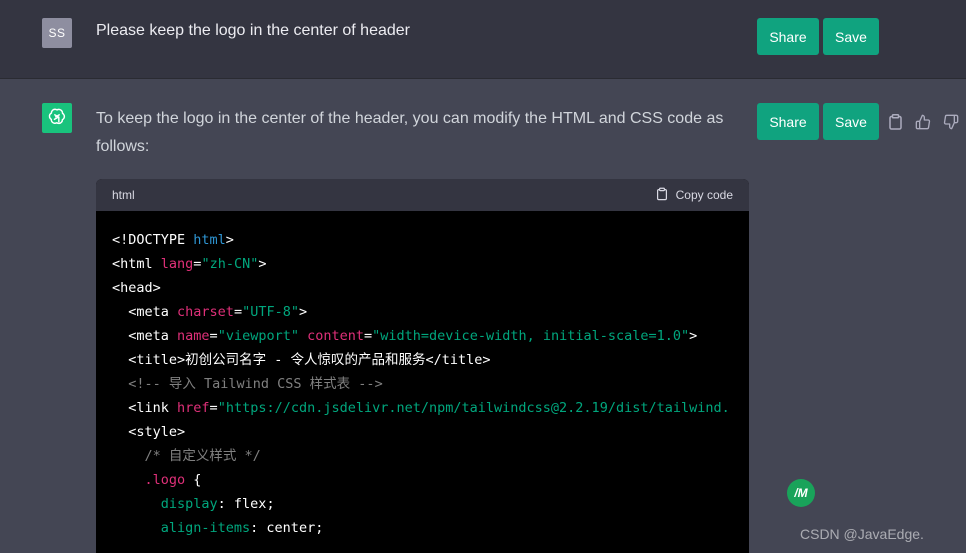 The image size is (966, 553). Describe the element at coordinates (136, 288) in the screenshot. I see `code-token: <head>` at that location.